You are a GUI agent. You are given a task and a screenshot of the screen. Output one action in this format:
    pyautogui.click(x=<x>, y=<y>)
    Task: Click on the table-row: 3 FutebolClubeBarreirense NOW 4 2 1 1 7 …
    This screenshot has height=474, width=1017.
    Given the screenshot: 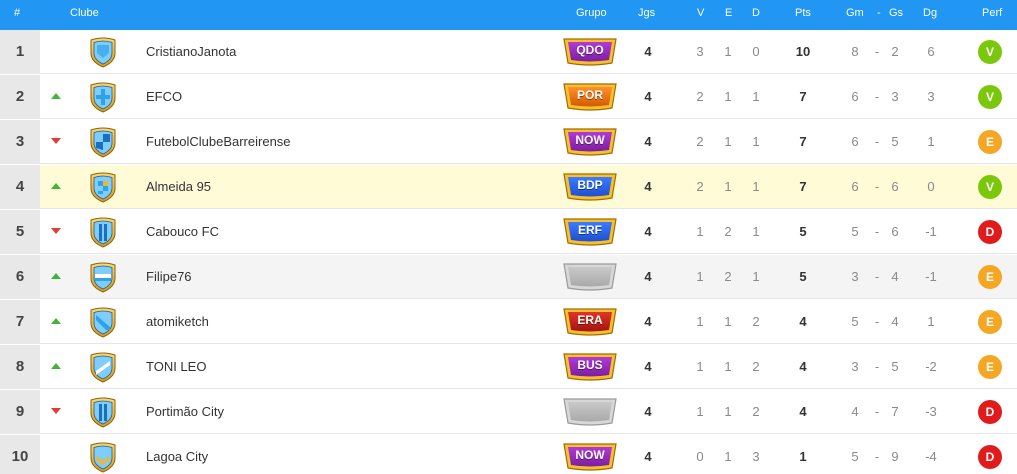 What is the action you would take?
    pyautogui.click(x=508, y=142)
    